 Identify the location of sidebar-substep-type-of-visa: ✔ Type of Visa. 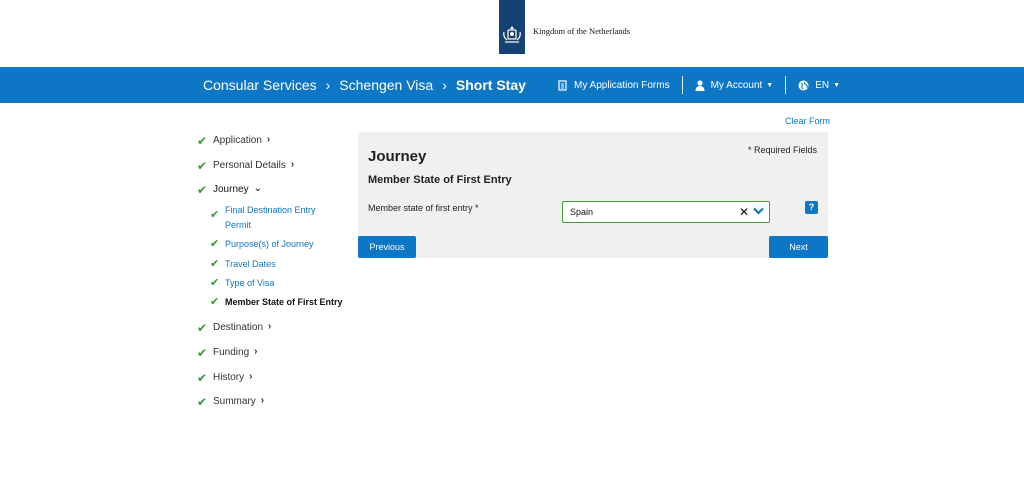
(242, 283).